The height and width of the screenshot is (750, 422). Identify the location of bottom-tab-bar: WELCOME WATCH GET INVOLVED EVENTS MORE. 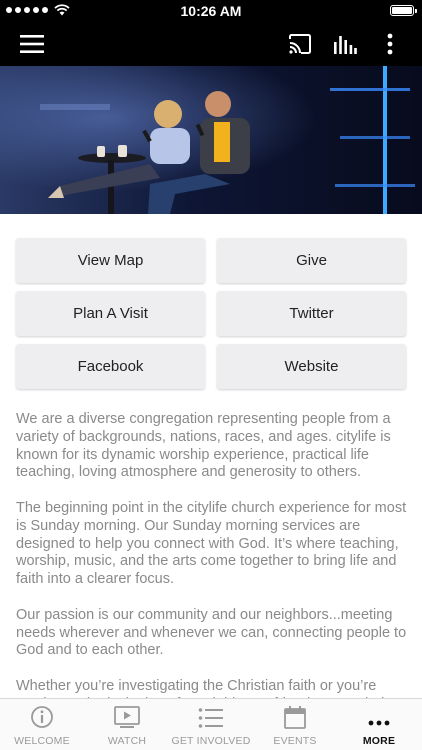
(211, 724).